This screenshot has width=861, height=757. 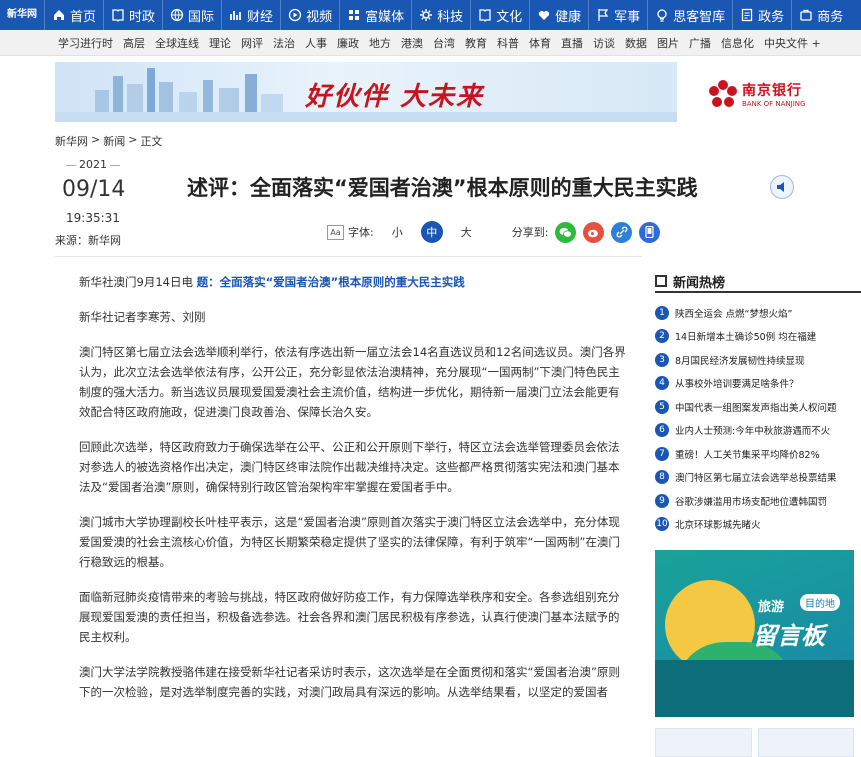 What do you see at coordinates (737, 383) in the screenshot?
I see `hot-news-link: 从事校外培训要满足啥条件？` at bounding box center [737, 383].